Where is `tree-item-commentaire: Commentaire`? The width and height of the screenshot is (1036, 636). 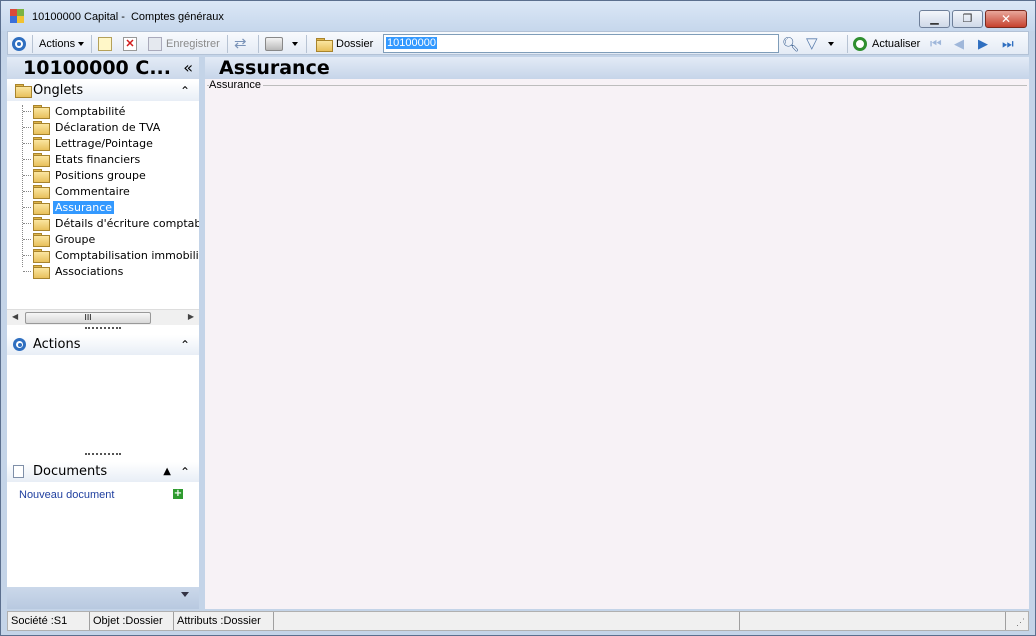 tree-item-commentaire: Commentaire is located at coordinates (69, 191).